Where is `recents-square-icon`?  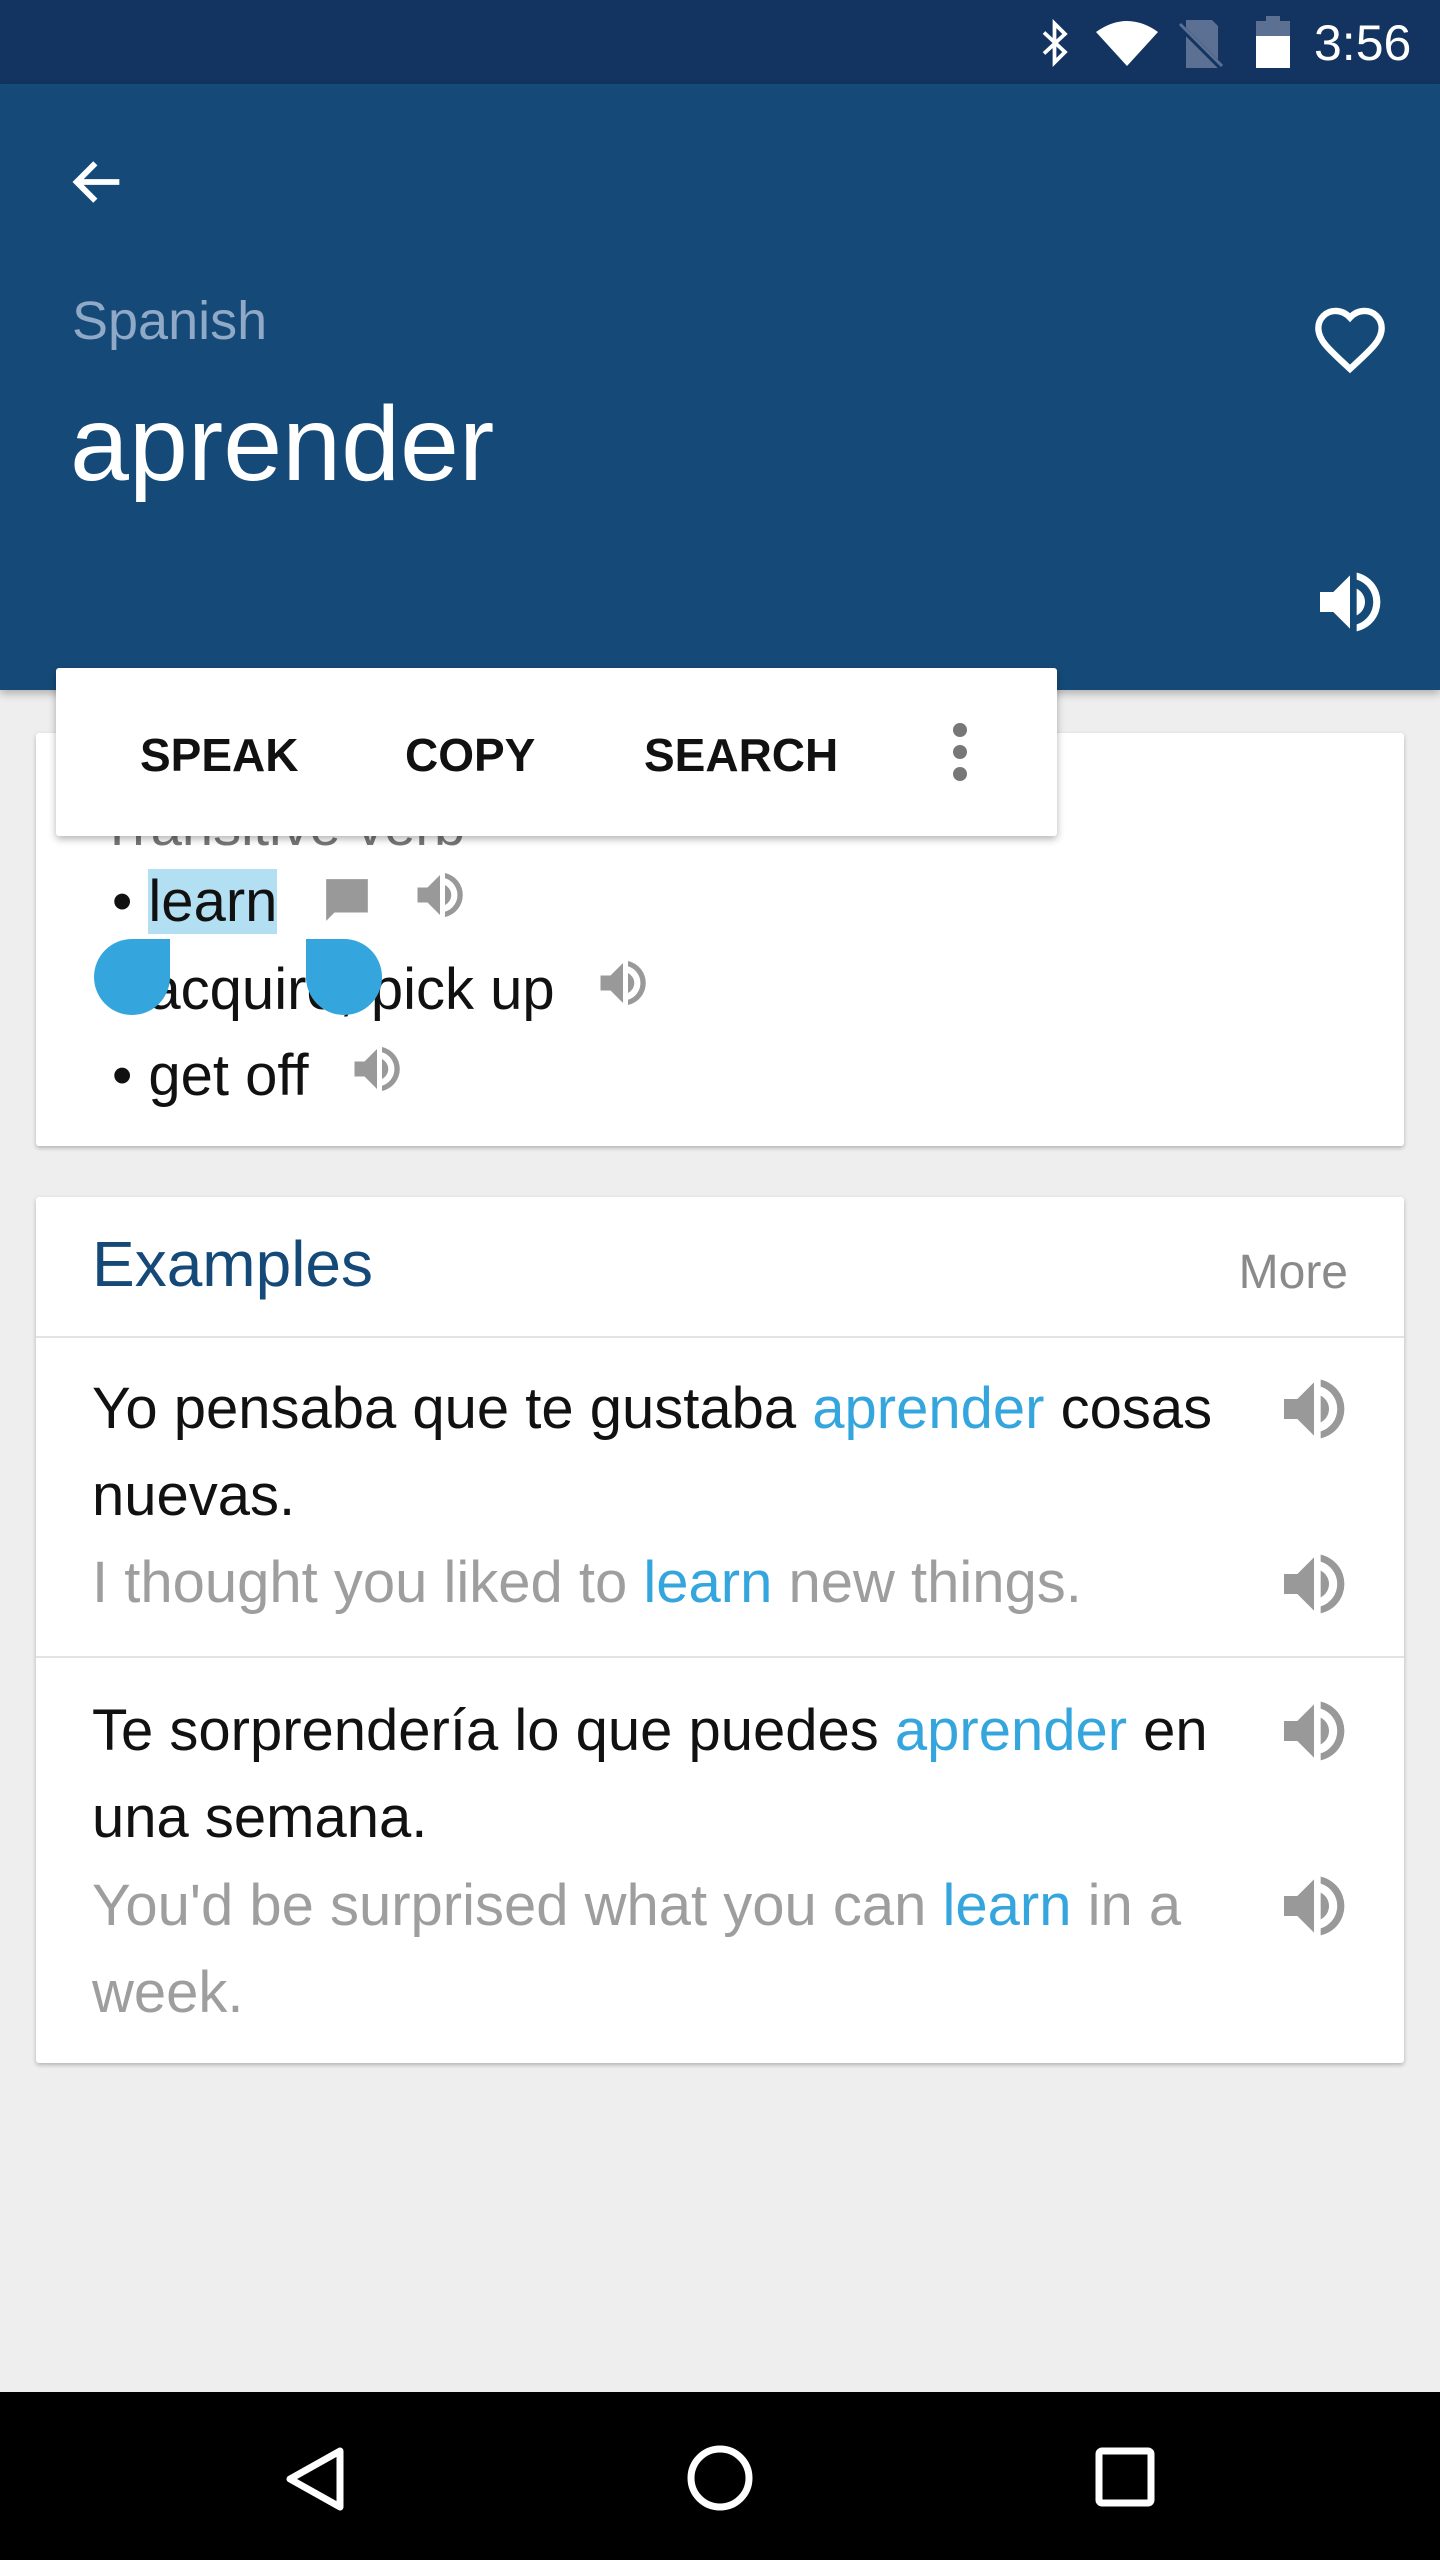
recents-square-icon is located at coordinates (1125, 2477).